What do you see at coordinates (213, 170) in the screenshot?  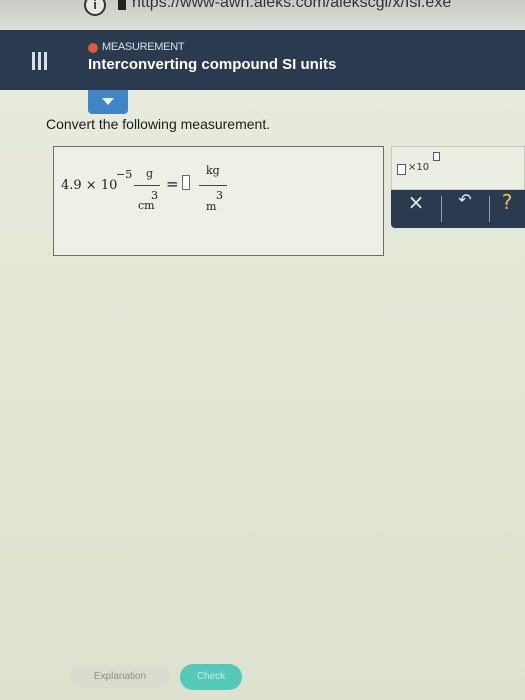 I see `to-unit-numerator: kg` at bounding box center [213, 170].